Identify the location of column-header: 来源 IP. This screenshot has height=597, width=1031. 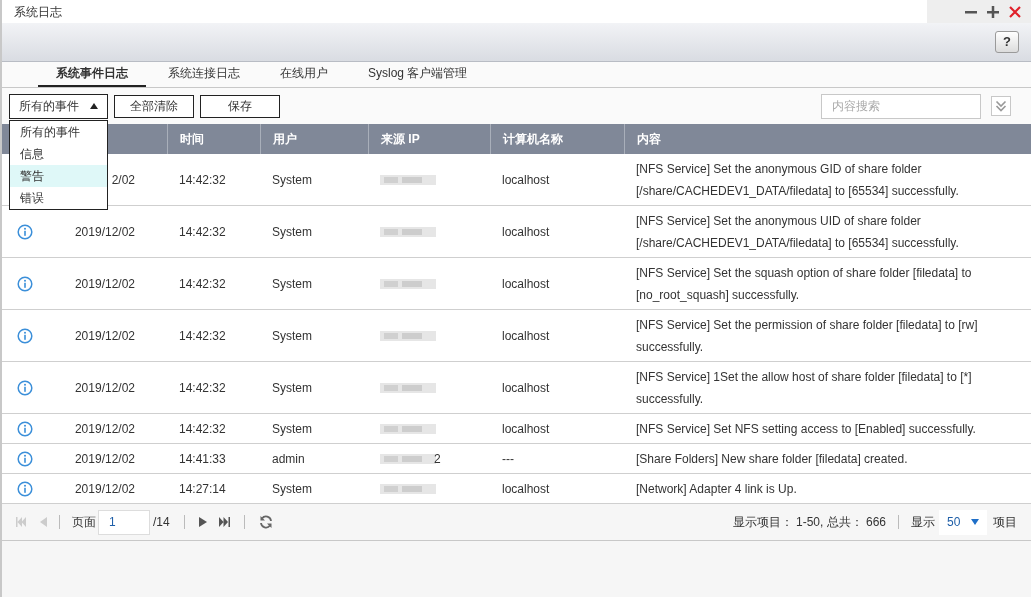
(429, 139).